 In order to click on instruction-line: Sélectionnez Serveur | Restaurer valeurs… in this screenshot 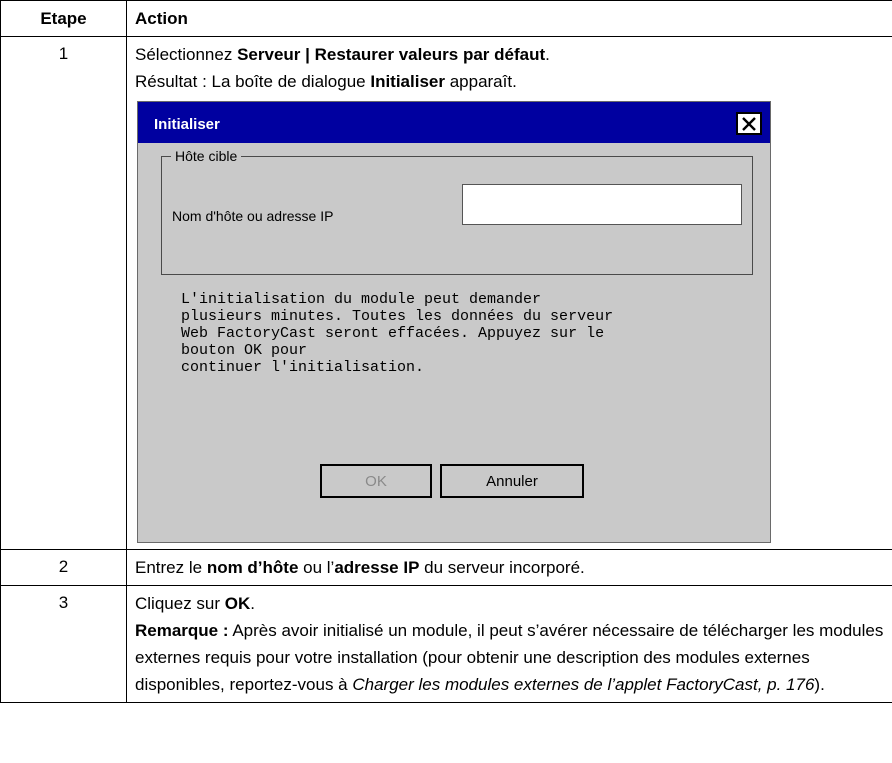, I will do `click(342, 54)`.